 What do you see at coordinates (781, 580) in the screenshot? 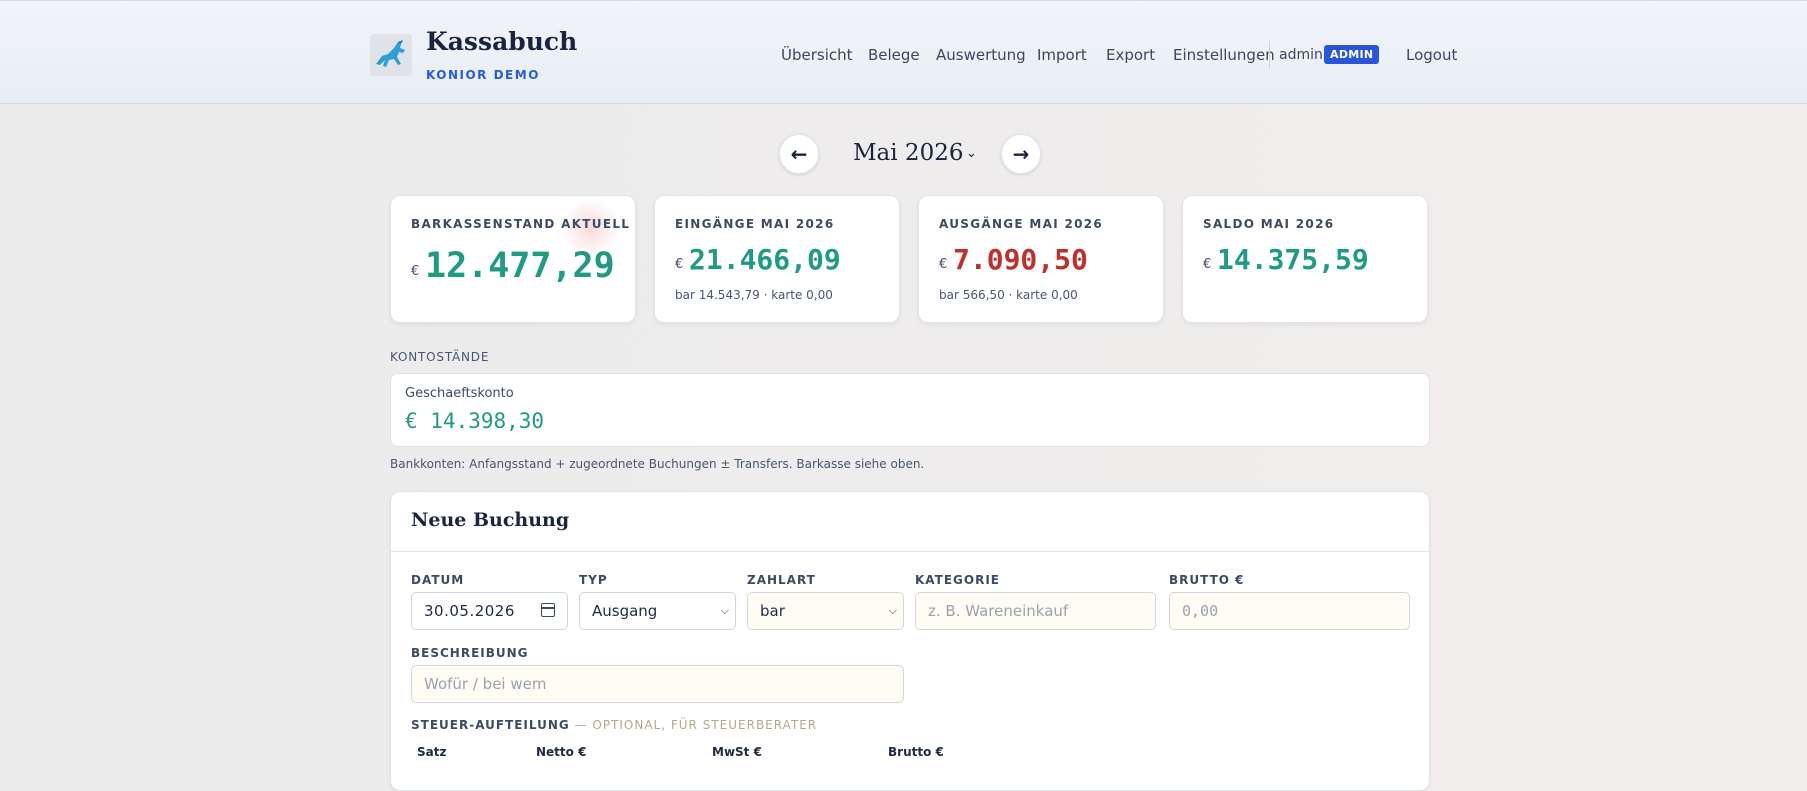
I see `zahlart-label: ZAHLART` at bounding box center [781, 580].